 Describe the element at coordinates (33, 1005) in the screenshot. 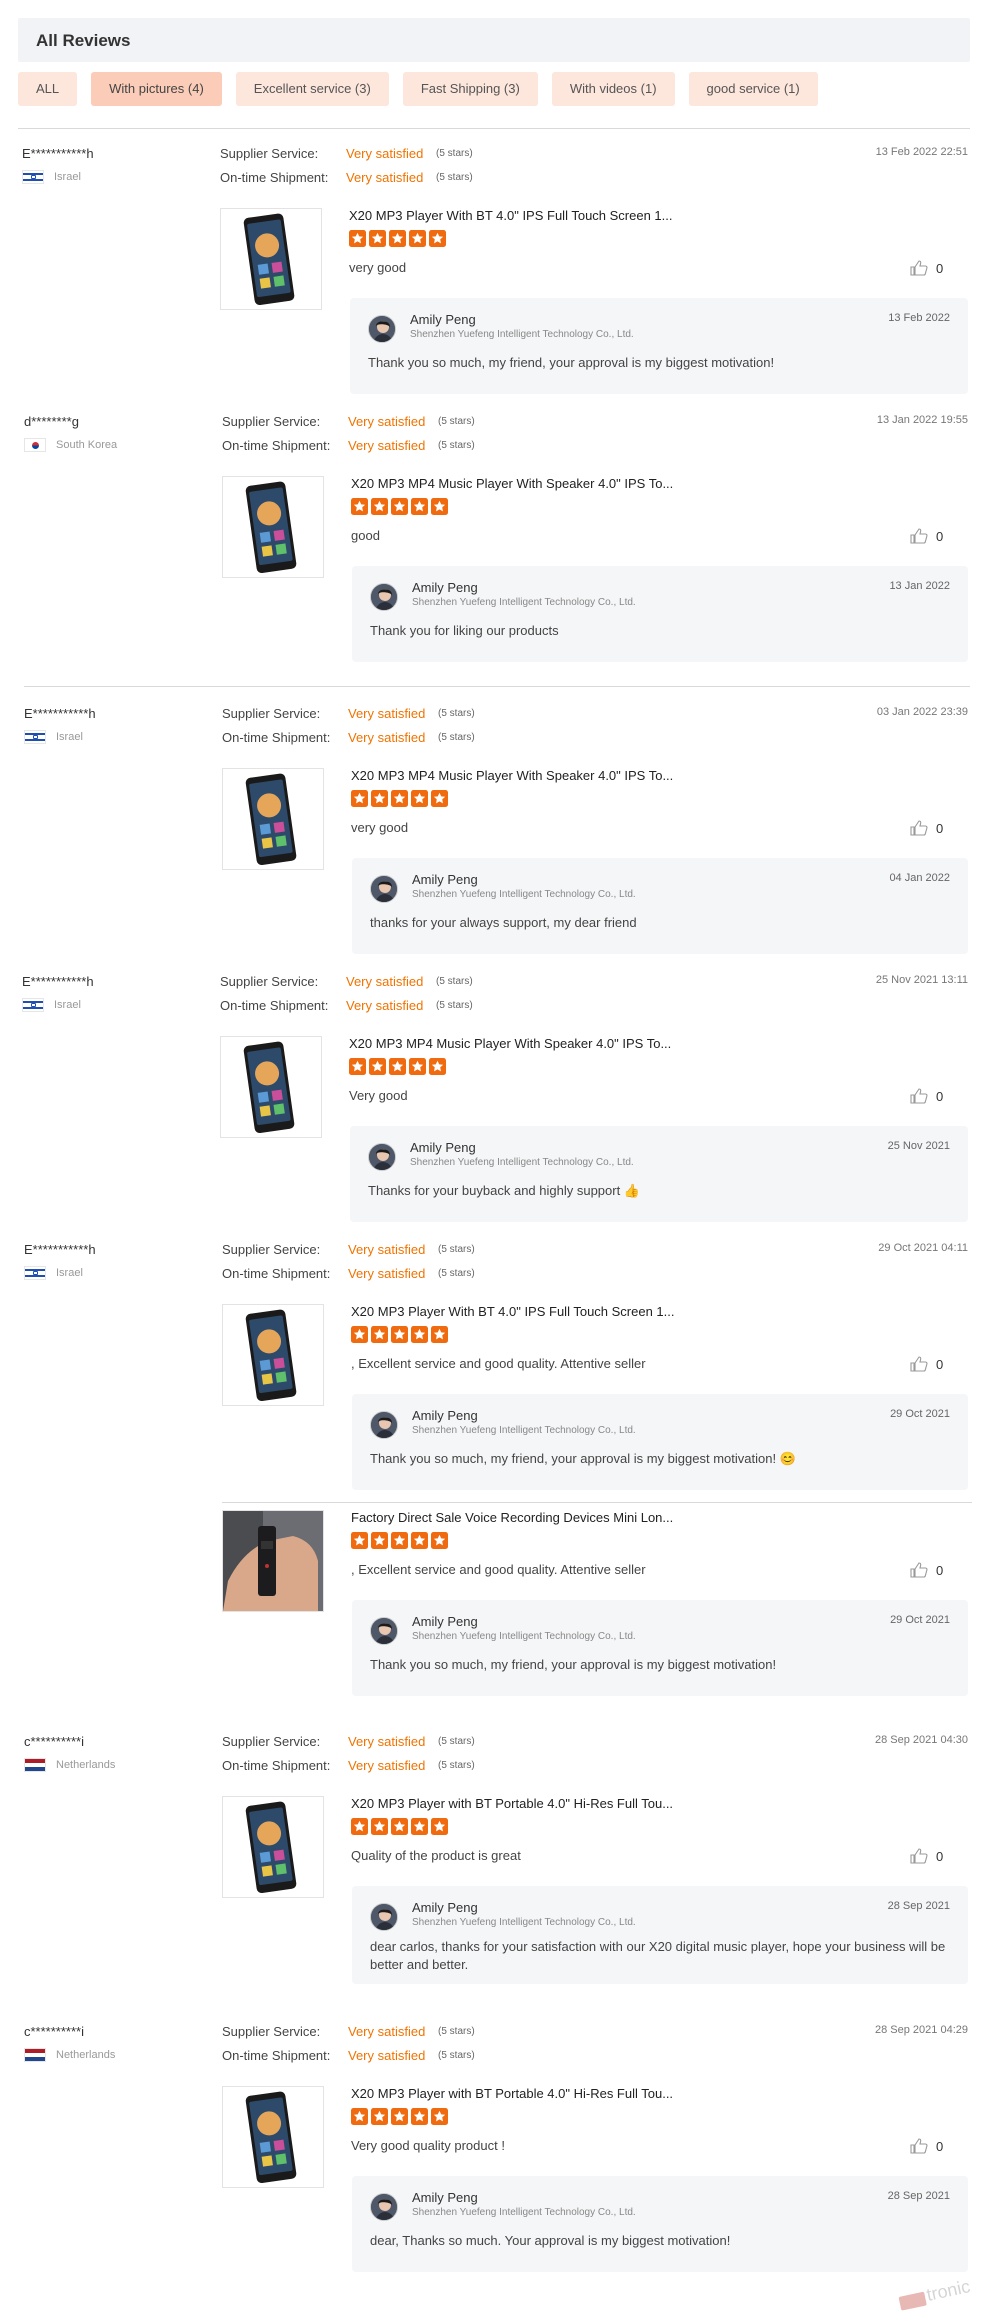

I see `israel-flag-icon` at that location.